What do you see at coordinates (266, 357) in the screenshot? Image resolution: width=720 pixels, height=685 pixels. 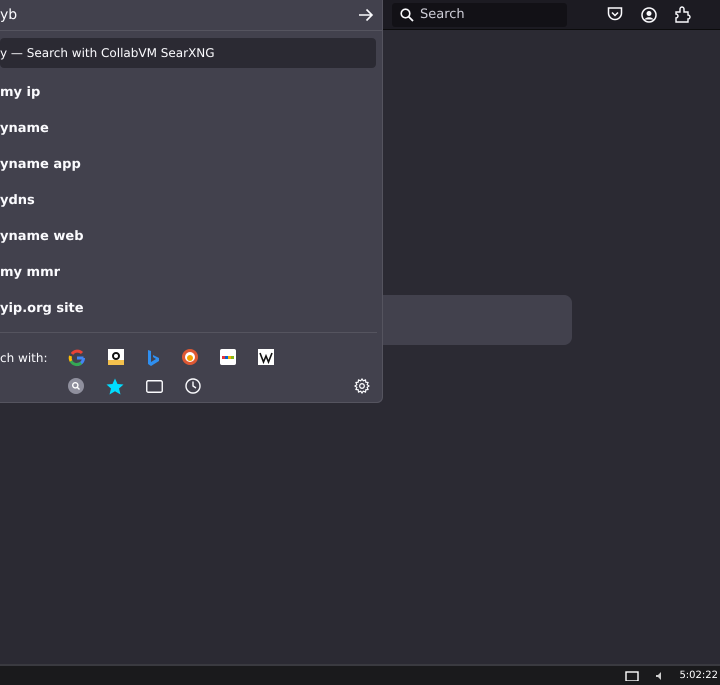 I see `wikipedia-icon` at bounding box center [266, 357].